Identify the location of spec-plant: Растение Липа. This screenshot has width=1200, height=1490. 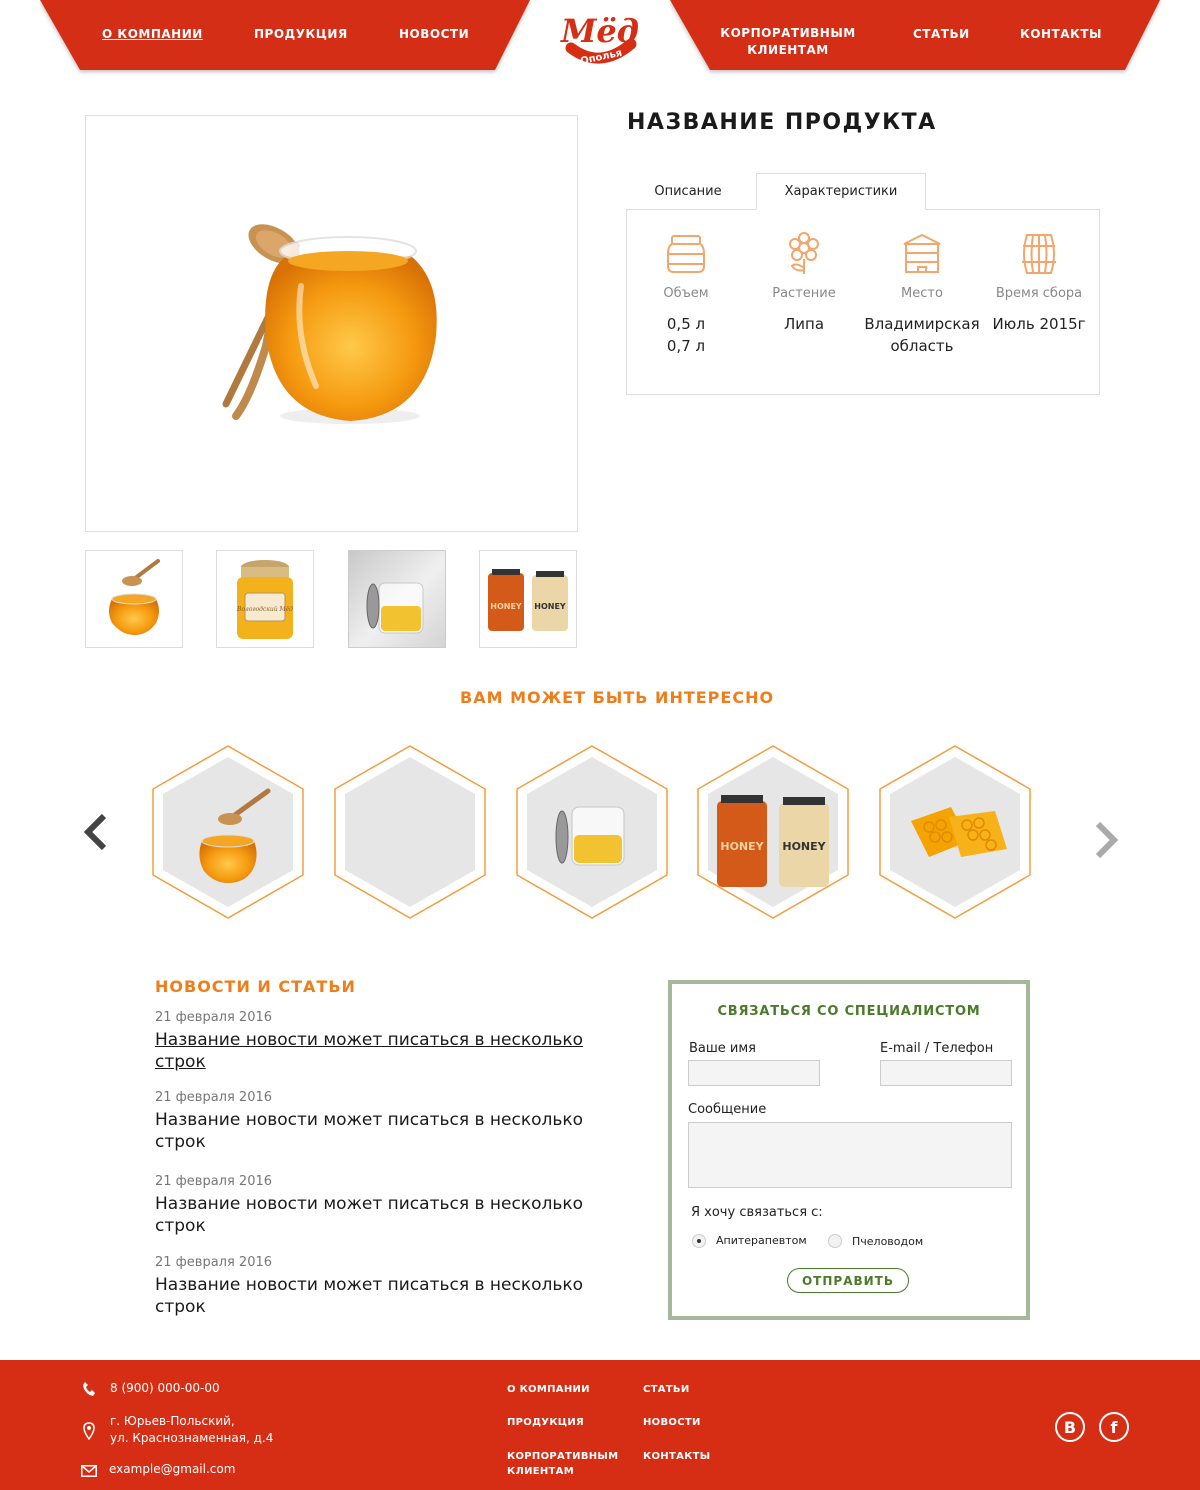
(804, 283).